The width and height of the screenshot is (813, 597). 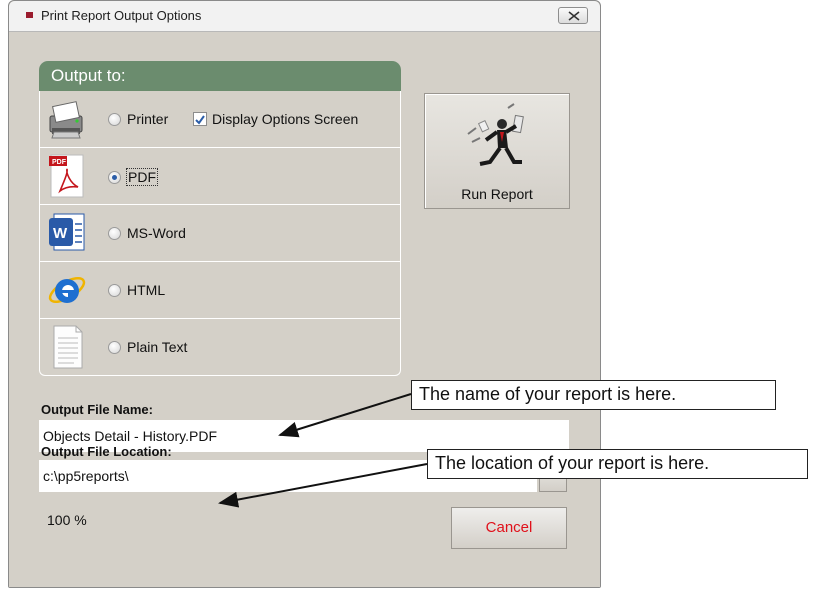 What do you see at coordinates (323, 485) in the screenshot?
I see `file-location-arrow` at bounding box center [323, 485].